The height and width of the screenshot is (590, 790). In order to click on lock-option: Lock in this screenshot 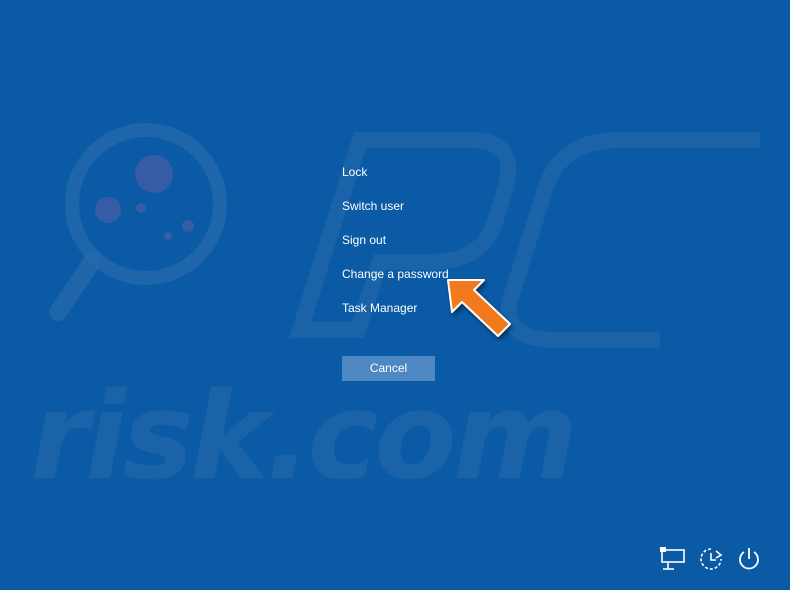, I will do `click(462, 173)`.